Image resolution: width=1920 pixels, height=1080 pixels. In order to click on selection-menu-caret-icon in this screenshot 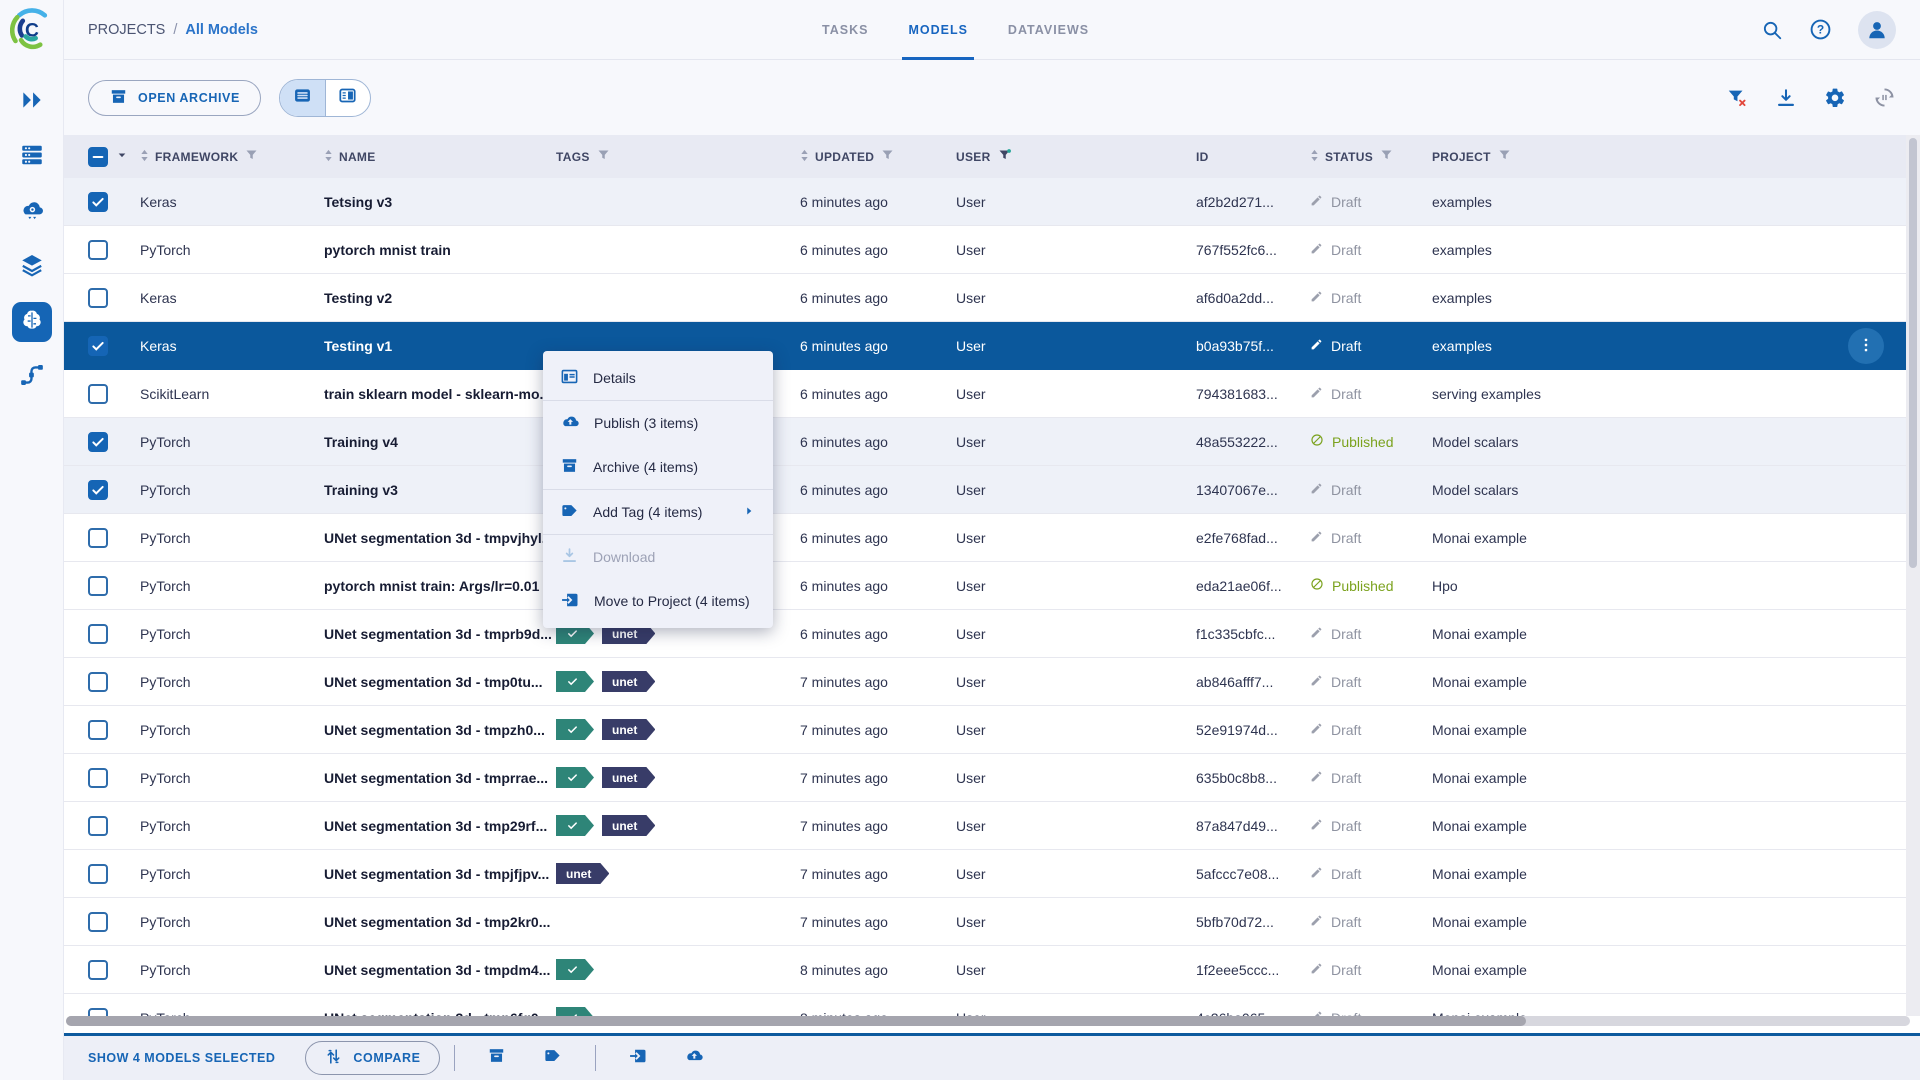, I will do `click(122, 156)`.